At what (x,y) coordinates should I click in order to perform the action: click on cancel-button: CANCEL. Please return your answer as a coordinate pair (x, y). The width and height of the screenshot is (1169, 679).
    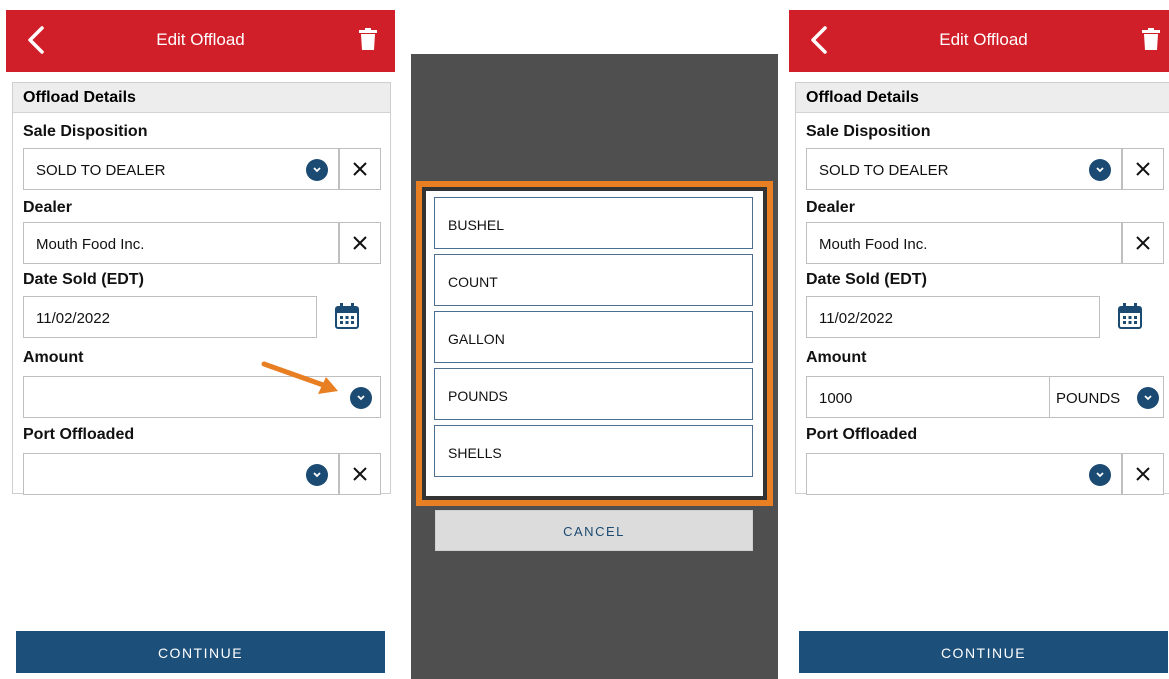
    Looking at the image, I should click on (594, 530).